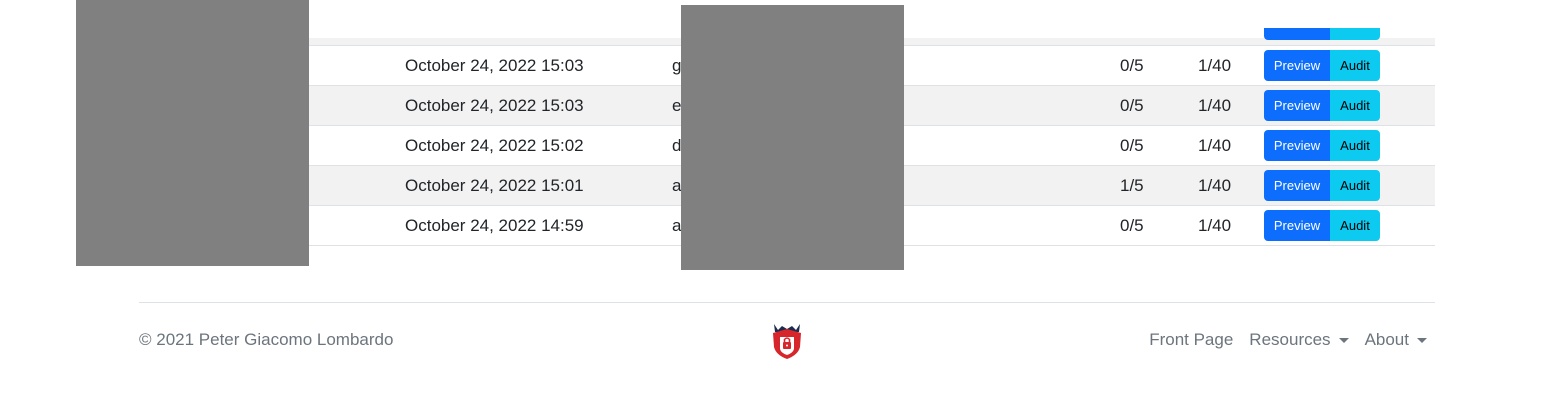 The image size is (1562, 407). I want to click on date-cell: October 24, 2022 15:02, so click(494, 145).